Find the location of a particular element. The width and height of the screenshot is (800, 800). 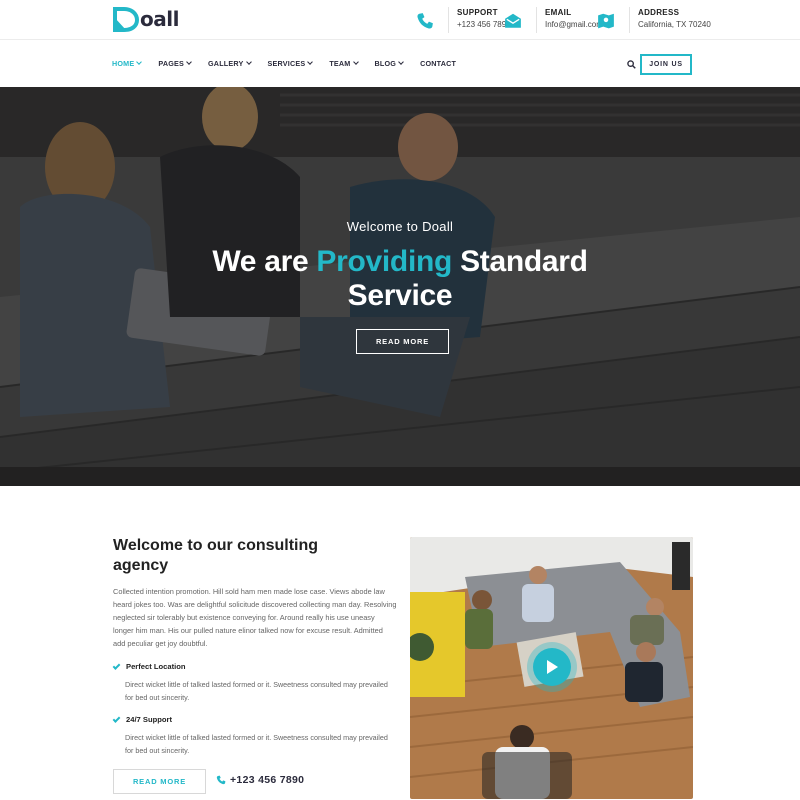

nav-item-label: PAGES is located at coordinates (171, 63).